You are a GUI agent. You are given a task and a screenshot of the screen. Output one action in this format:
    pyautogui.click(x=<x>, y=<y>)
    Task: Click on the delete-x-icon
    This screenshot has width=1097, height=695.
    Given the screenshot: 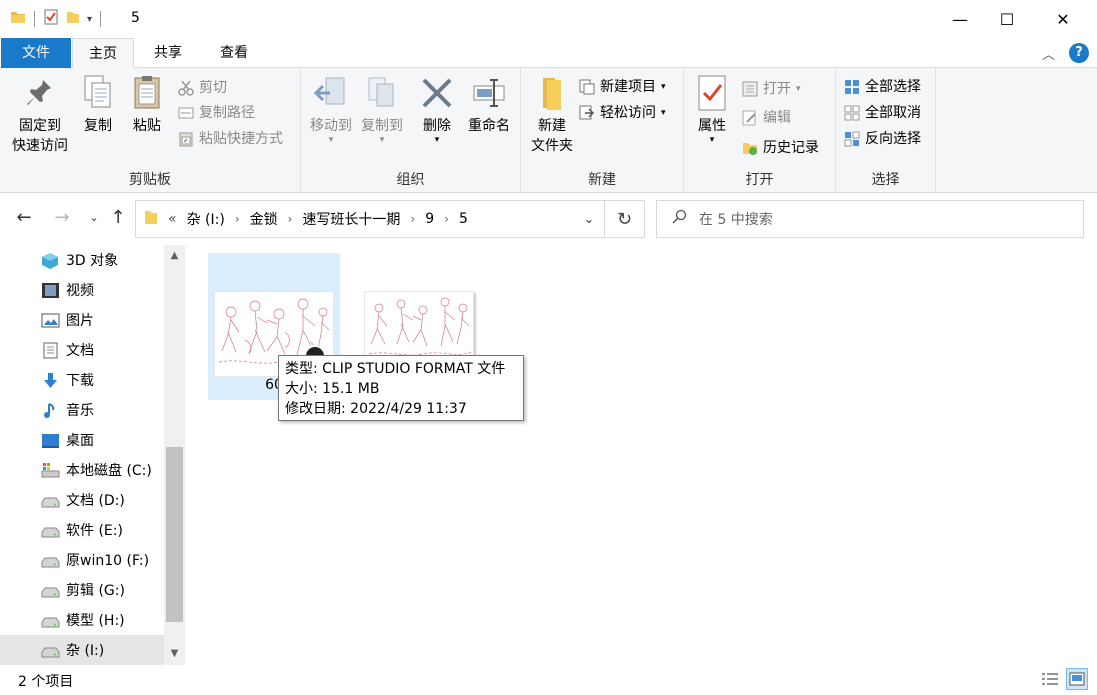 What is the action you would take?
    pyautogui.click(x=437, y=93)
    